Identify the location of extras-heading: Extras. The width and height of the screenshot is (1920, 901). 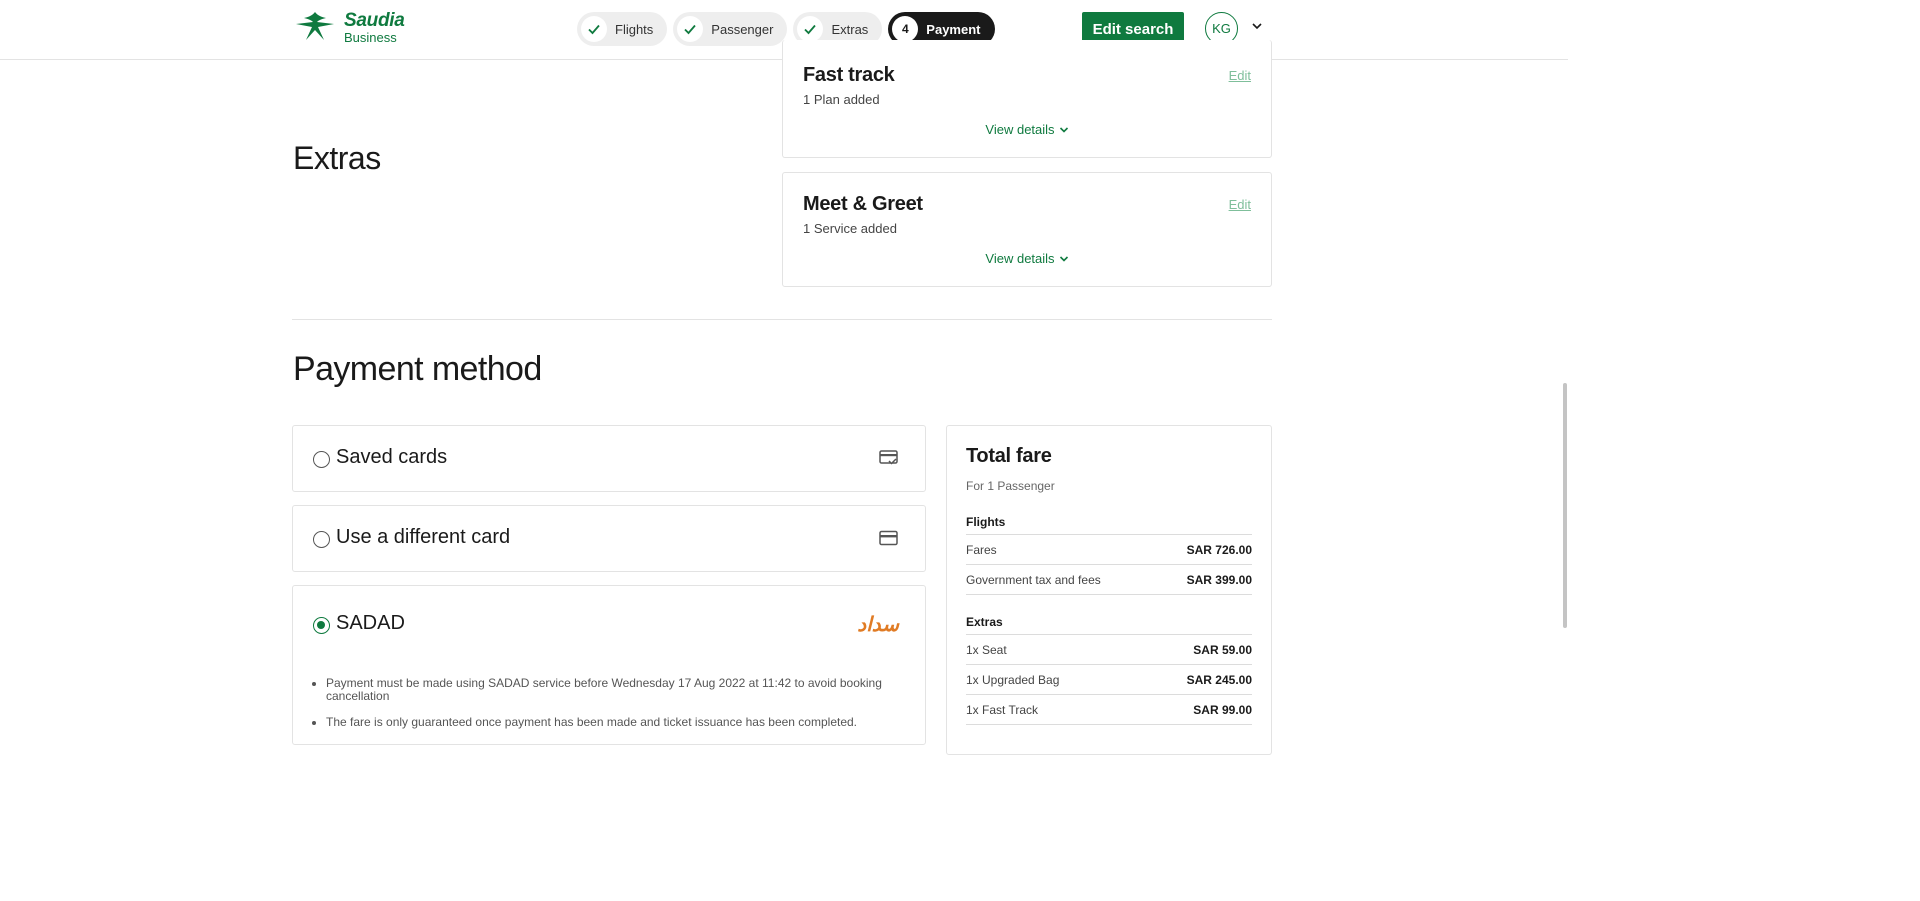
(337, 158).